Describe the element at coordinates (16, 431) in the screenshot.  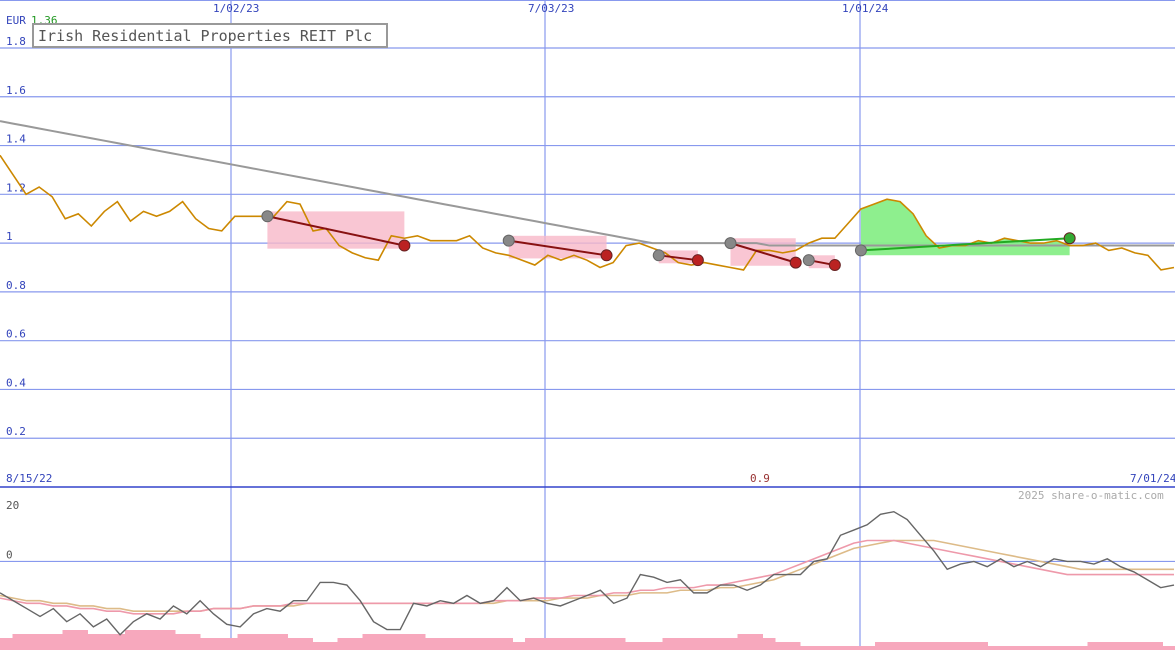
I see `y-tick-label: 0.2` at that location.